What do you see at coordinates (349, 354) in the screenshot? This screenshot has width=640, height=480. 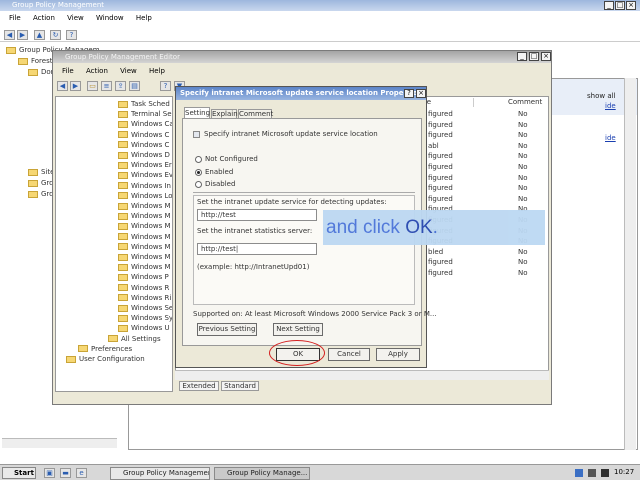 I see `cancel-button: Cancel` at bounding box center [349, 354].